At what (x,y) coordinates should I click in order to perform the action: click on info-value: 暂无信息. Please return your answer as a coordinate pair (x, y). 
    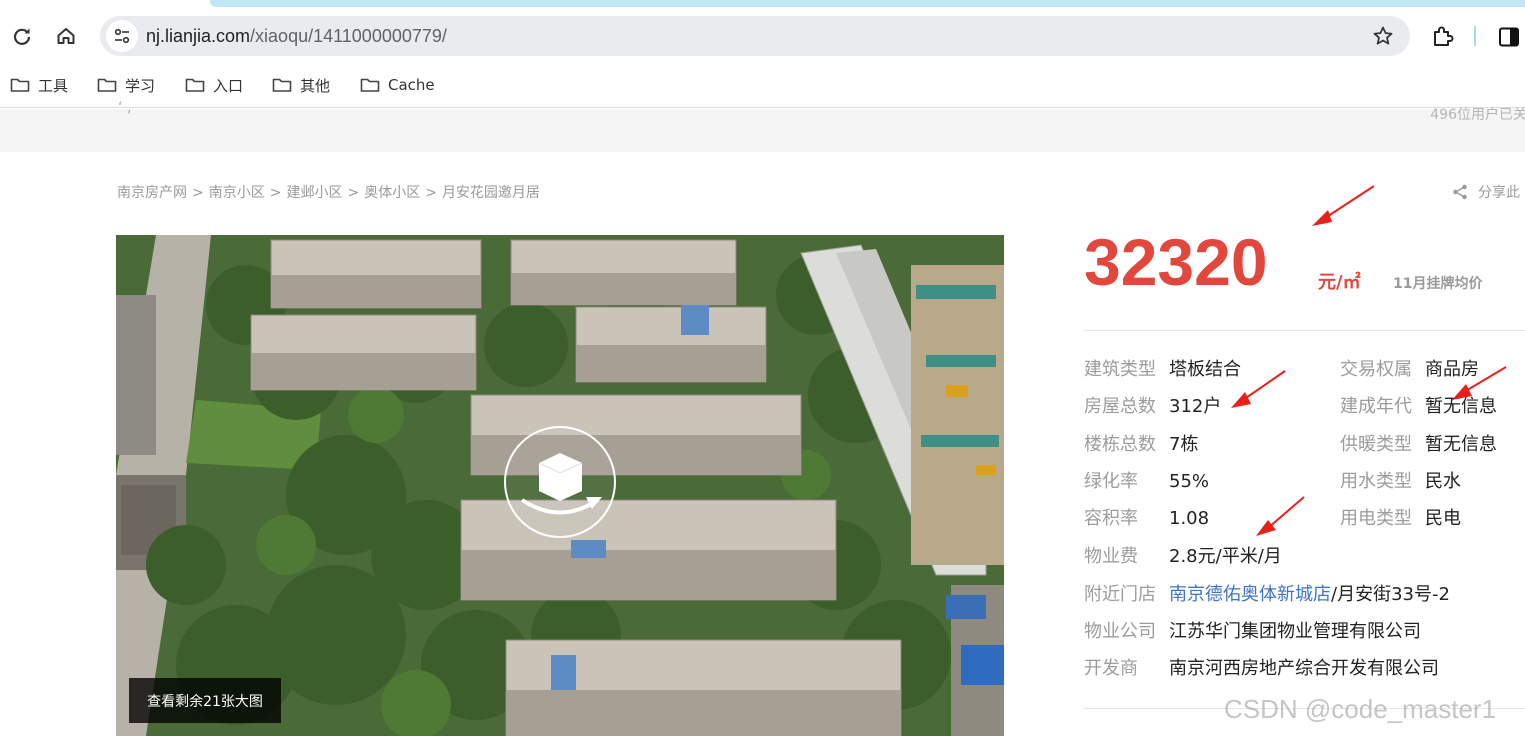
    Looking at the image, I should click on (1461, 444).